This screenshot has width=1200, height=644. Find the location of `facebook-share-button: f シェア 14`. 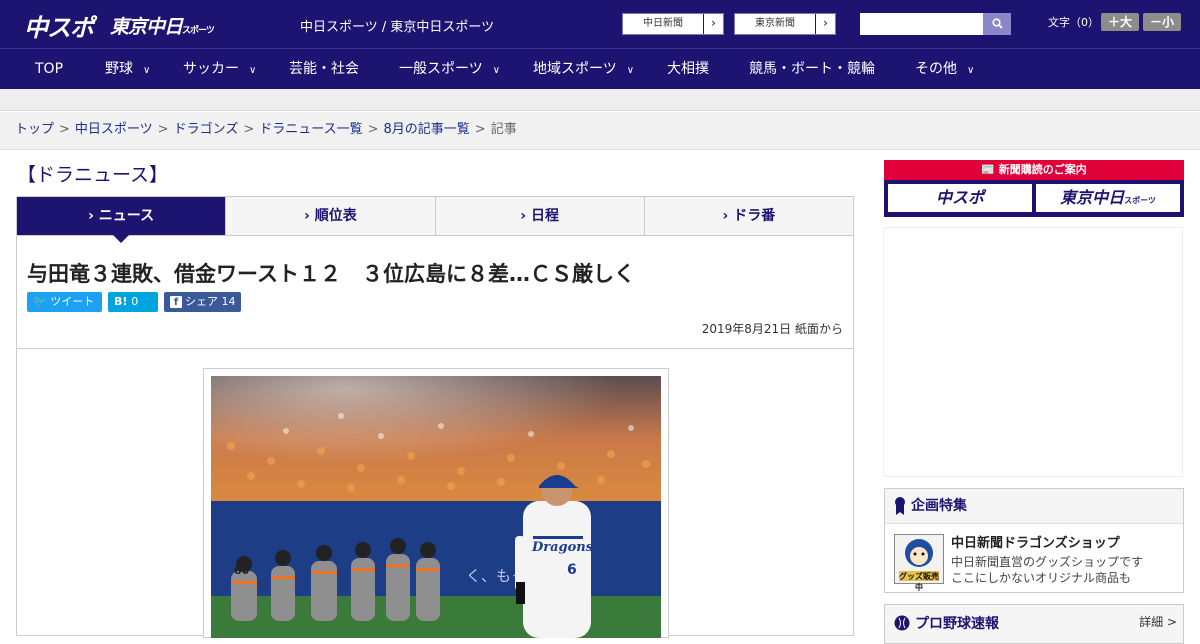

facebook-share-button: f シェア 14 is located at coordinates (202, 302).